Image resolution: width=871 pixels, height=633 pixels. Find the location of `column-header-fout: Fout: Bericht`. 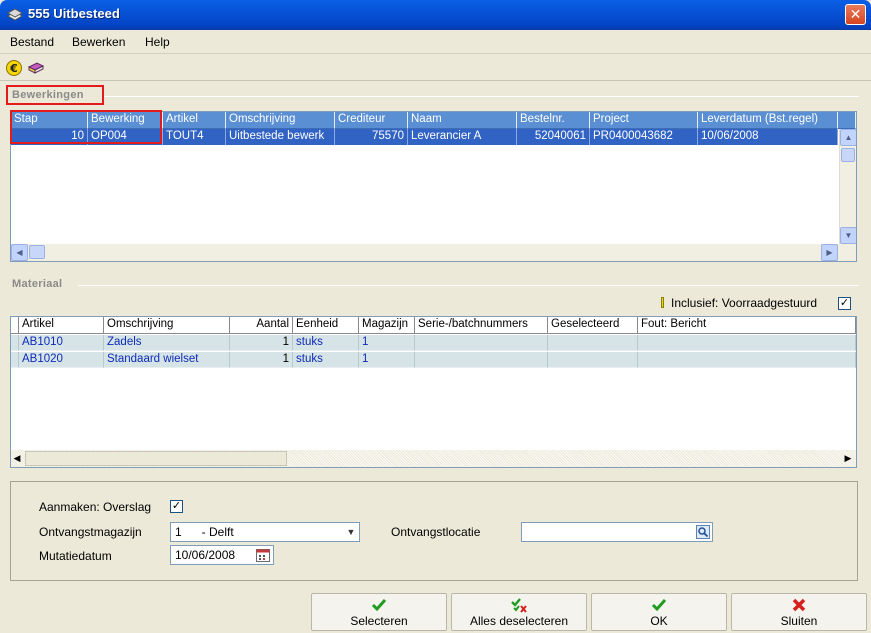

column-header-fout: Fout: Bericht is located at coordinates (747, 325).